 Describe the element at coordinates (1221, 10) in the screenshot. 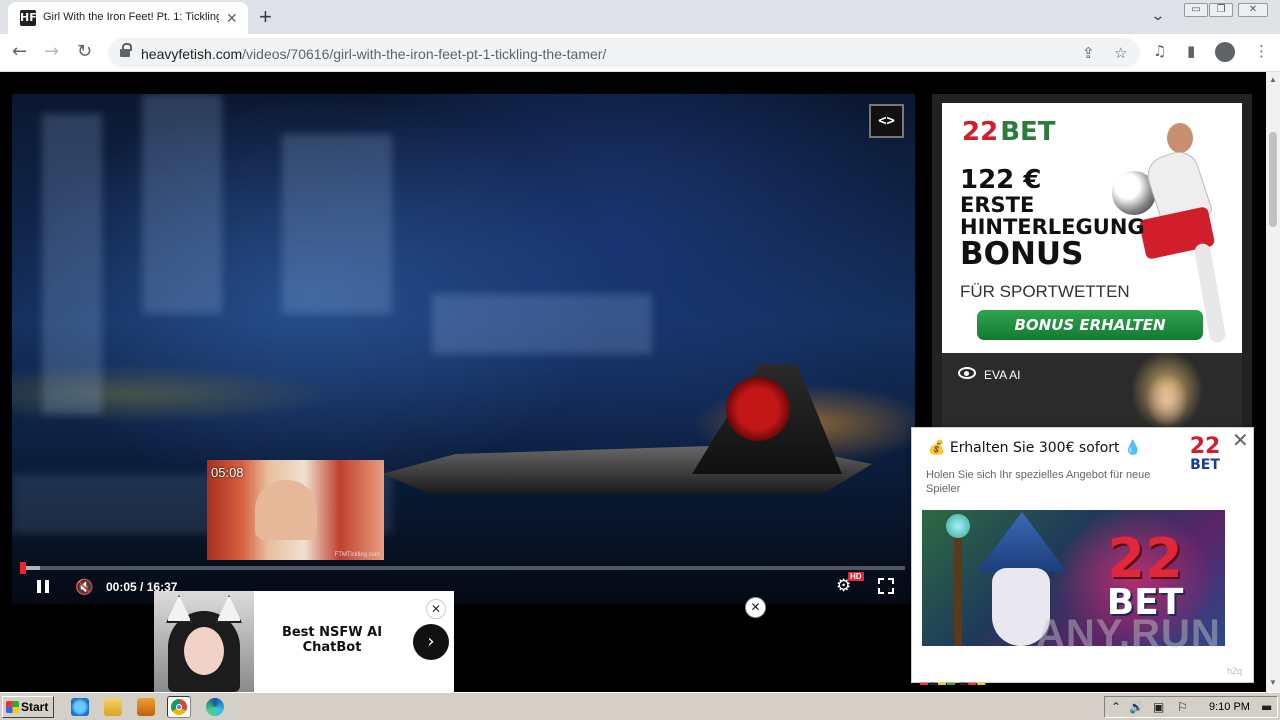

I see `maximize-button: ❐` at that location.